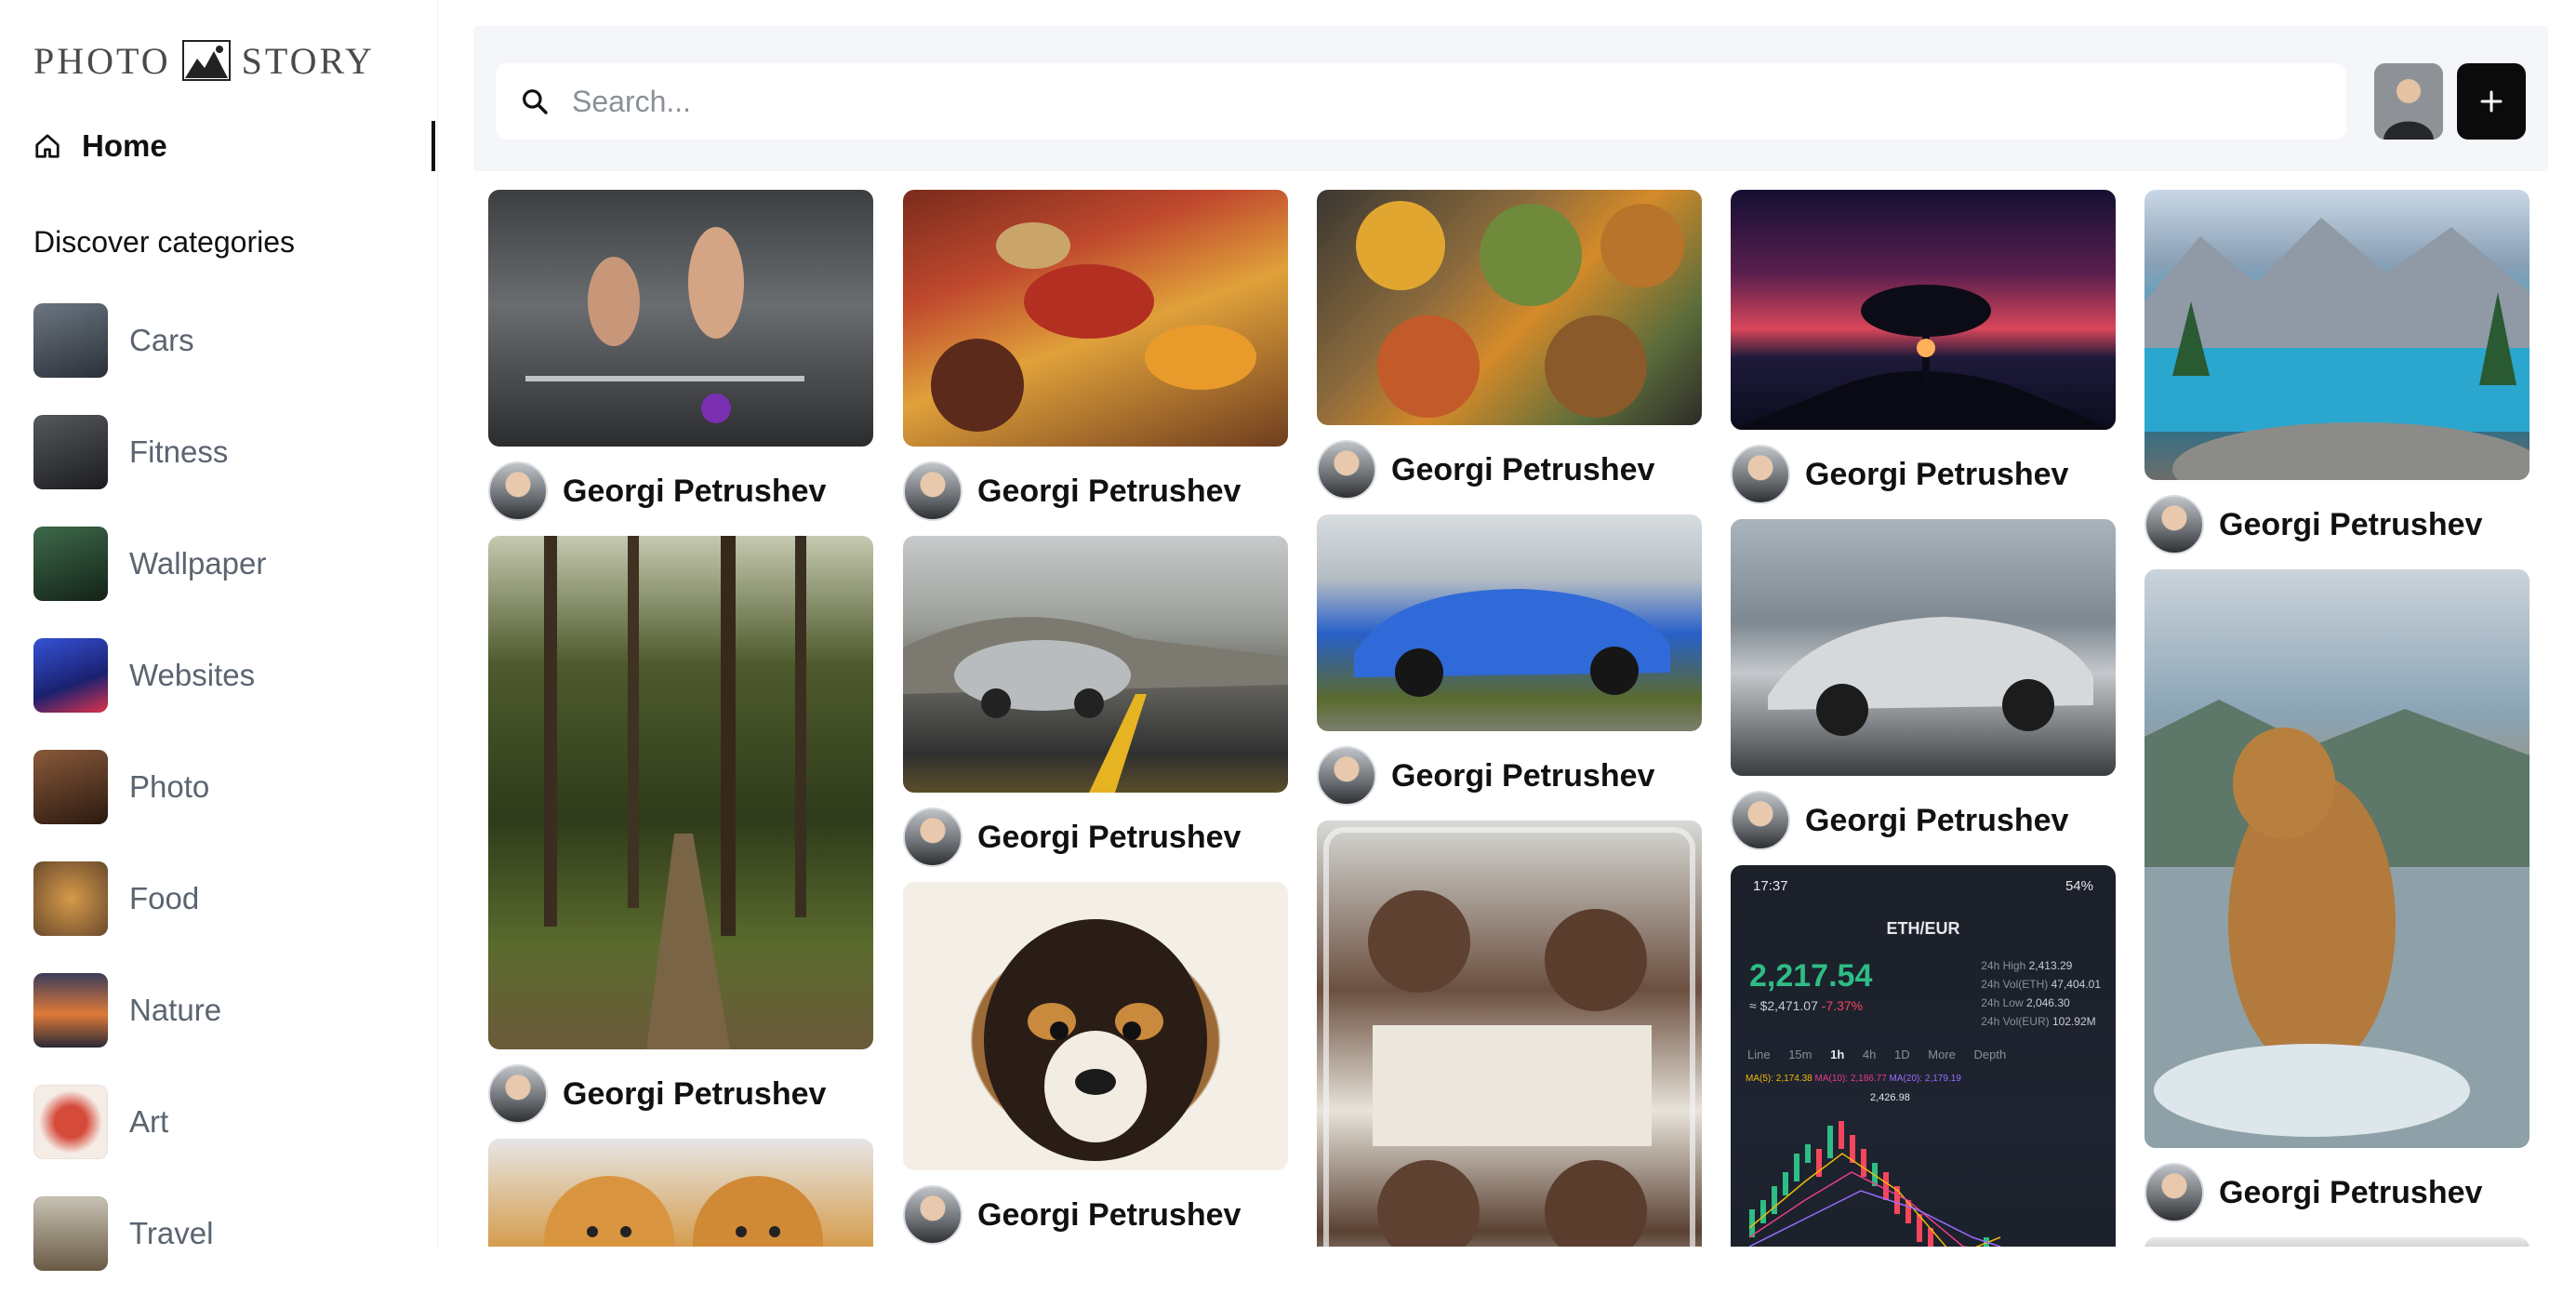  What do you see at coordinates (2079, 886) in the screenshot?
I see `chart-status-battery: 54%` at bounding box center [2079, 886].